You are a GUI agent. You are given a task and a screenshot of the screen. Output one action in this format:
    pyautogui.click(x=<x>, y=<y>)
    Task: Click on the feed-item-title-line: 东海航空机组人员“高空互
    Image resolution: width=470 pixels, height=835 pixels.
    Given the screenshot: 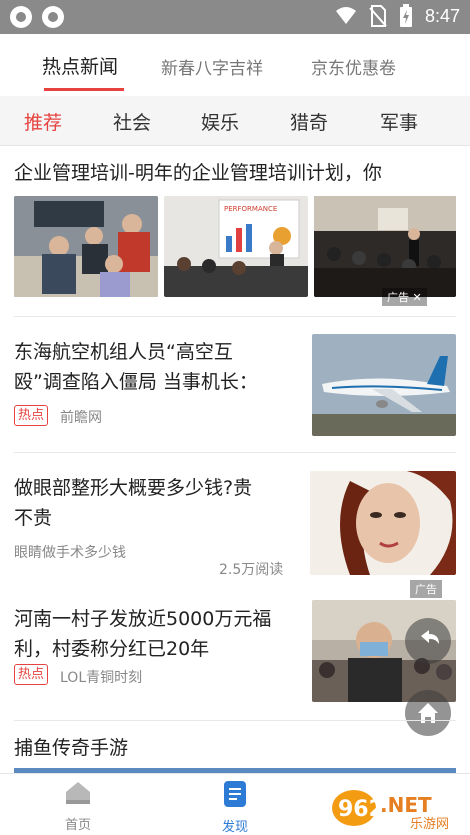 What is the action you would take?
    pyautogui.click(x=123, y=352)
    